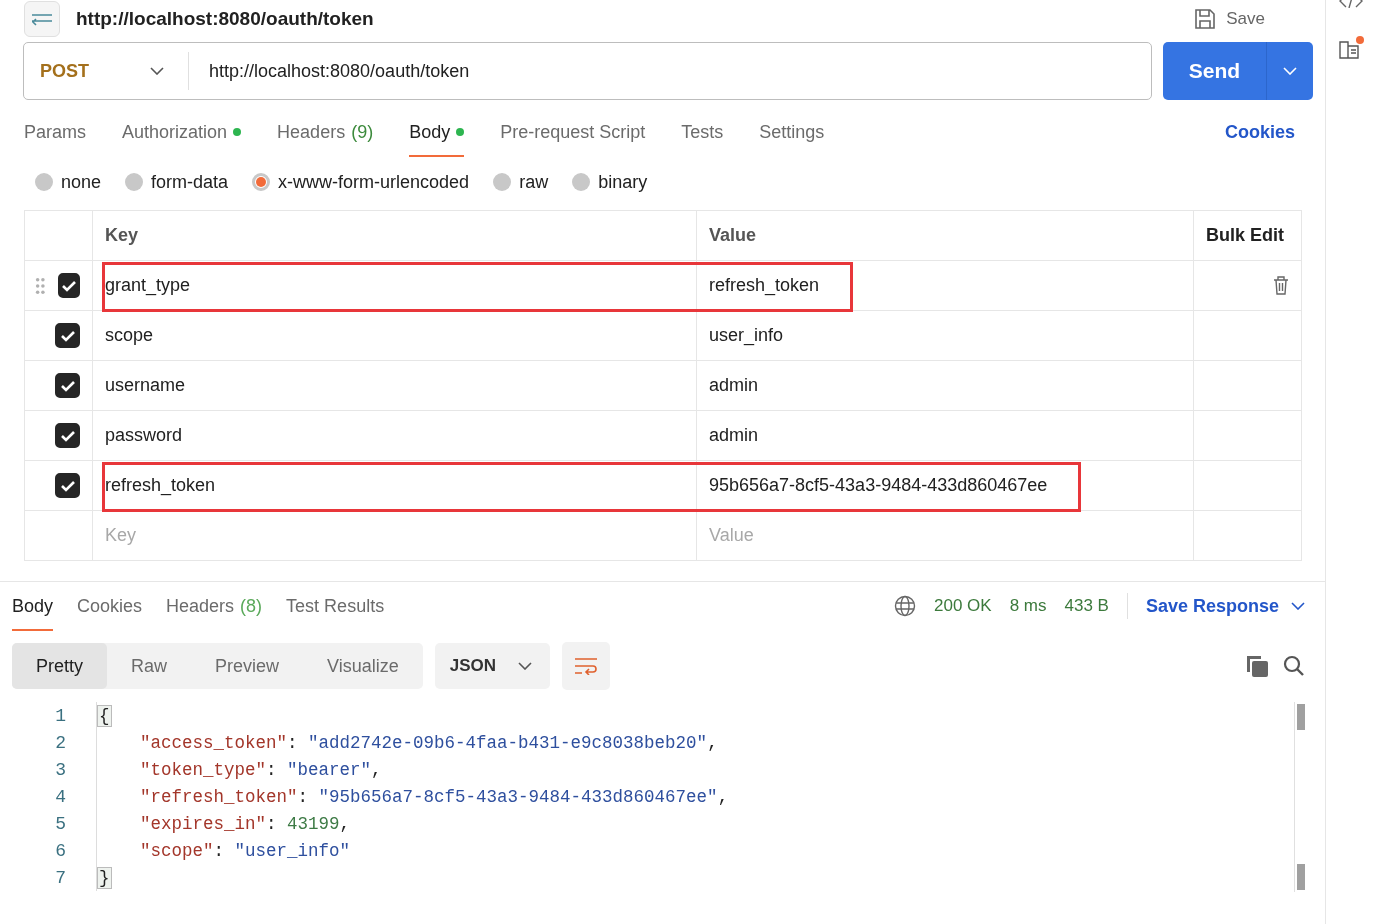 The height and width of the screenshot is (924, 1376). I want to click on view-tab: Raw, so click(149, 666).